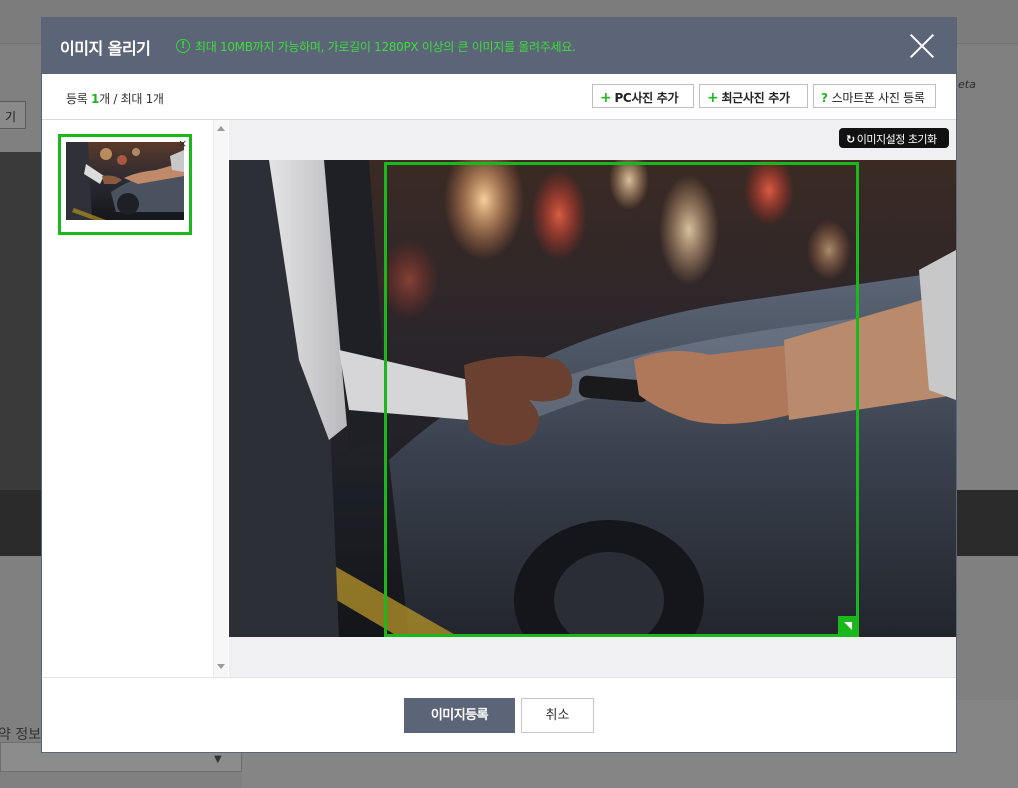 This screenshot has height=788, width=1018. Describe the element at coordinates (149, 99) in the screenshot. I see `max-count: 1` at that location.